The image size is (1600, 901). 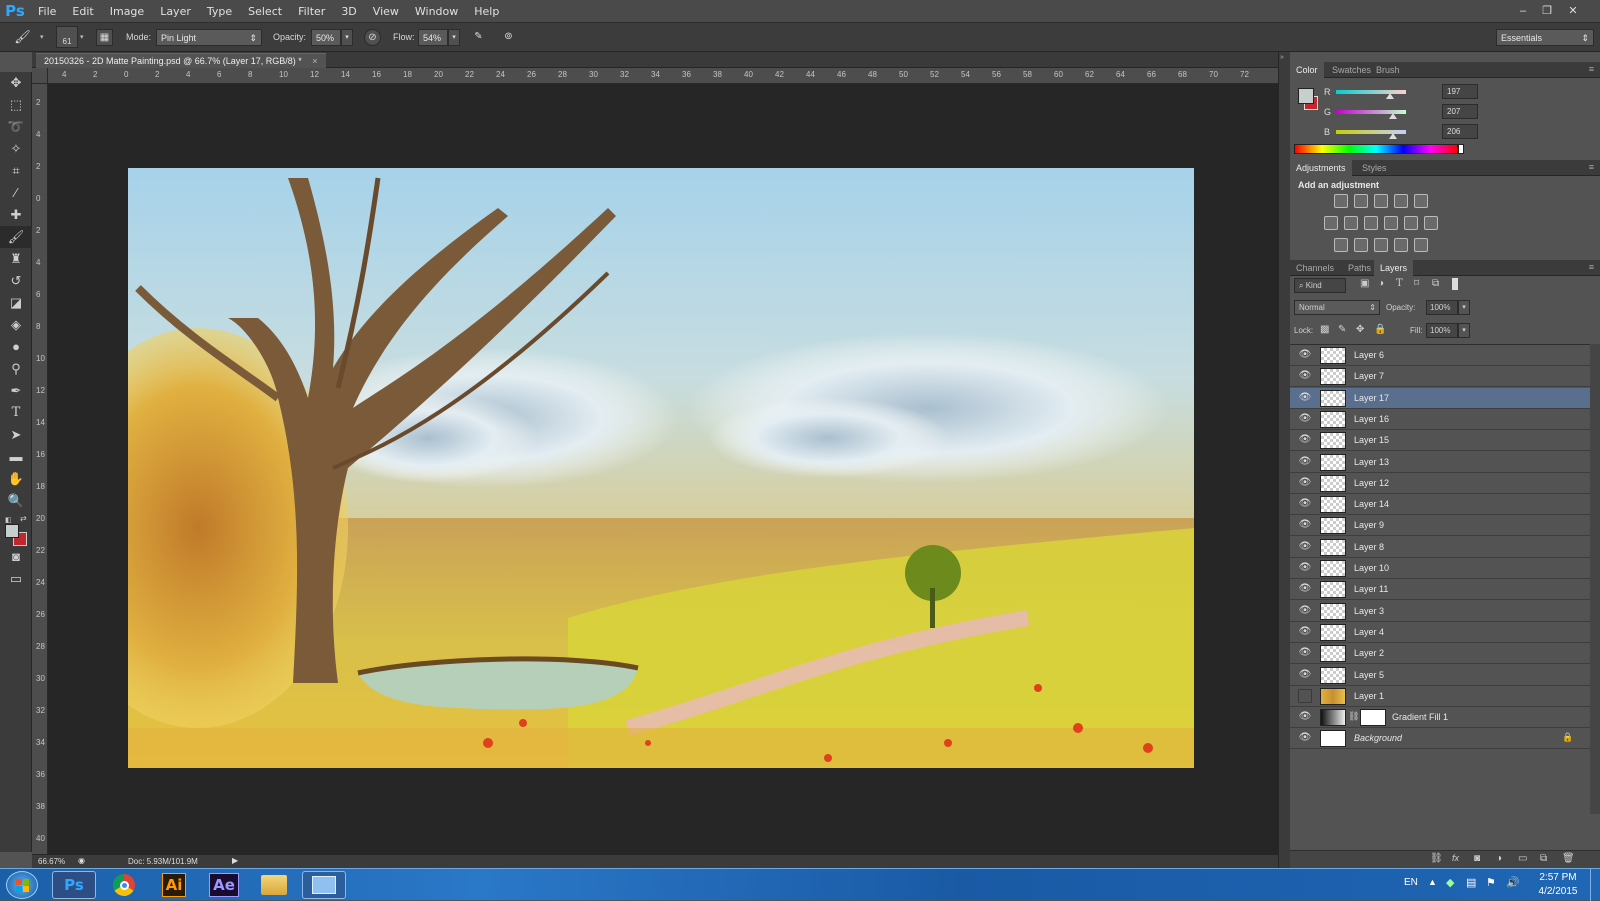 What do you see at coordinates (16, 83) in the screenshot?
I see `move-tool-icon: ✥` at bounding box center [16, 83].